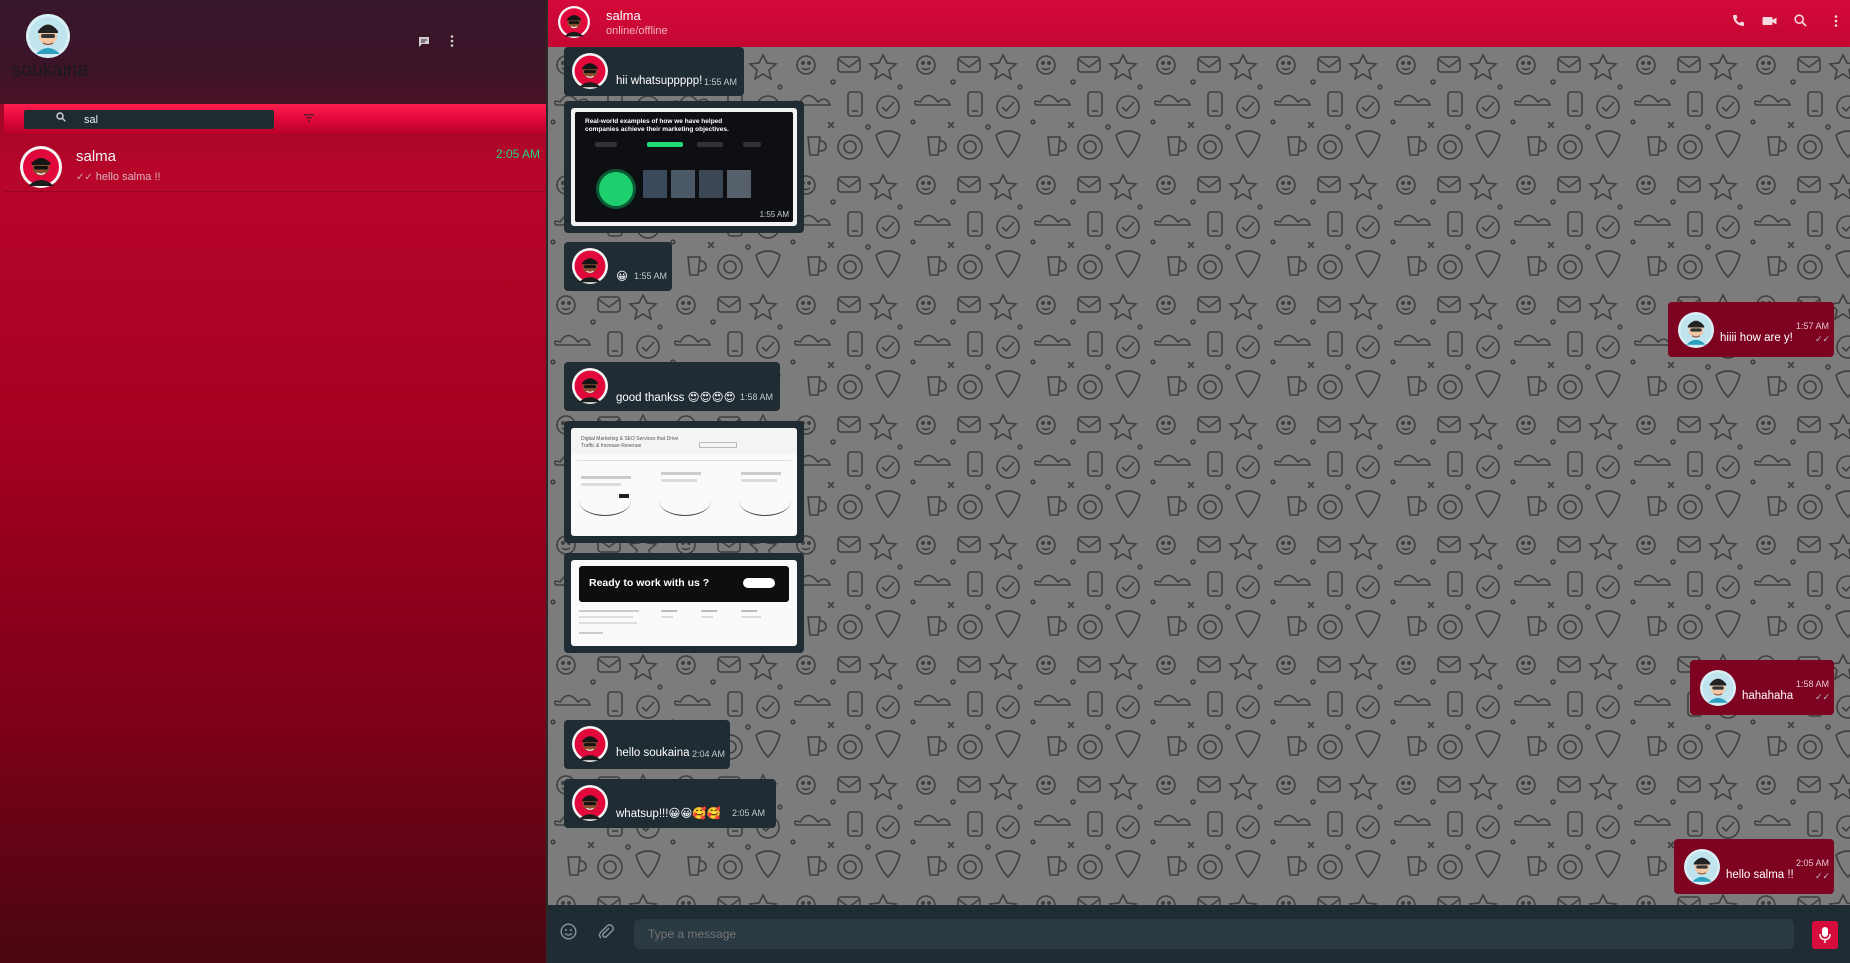 Image resolution: width=1850 pixels, height=963 pixels. Describe the element at coordinates (1751, 329) in the screenshot. I see `outgoing-message: 1:57 AM hiiii how are y! ✓✓` at that location.